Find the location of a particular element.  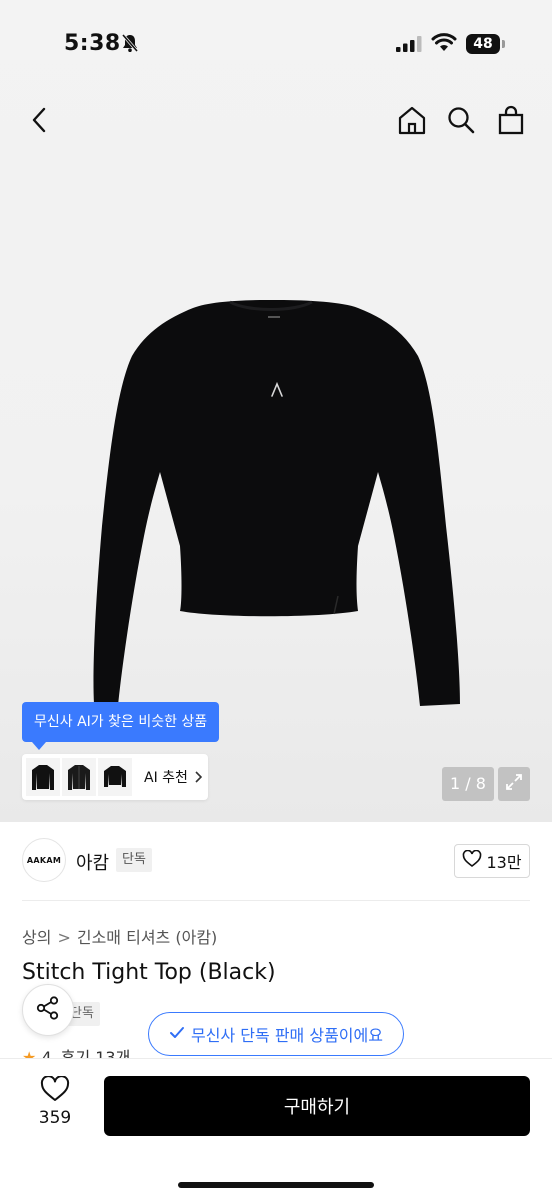

expand-button is located at coordinates (514, 784).